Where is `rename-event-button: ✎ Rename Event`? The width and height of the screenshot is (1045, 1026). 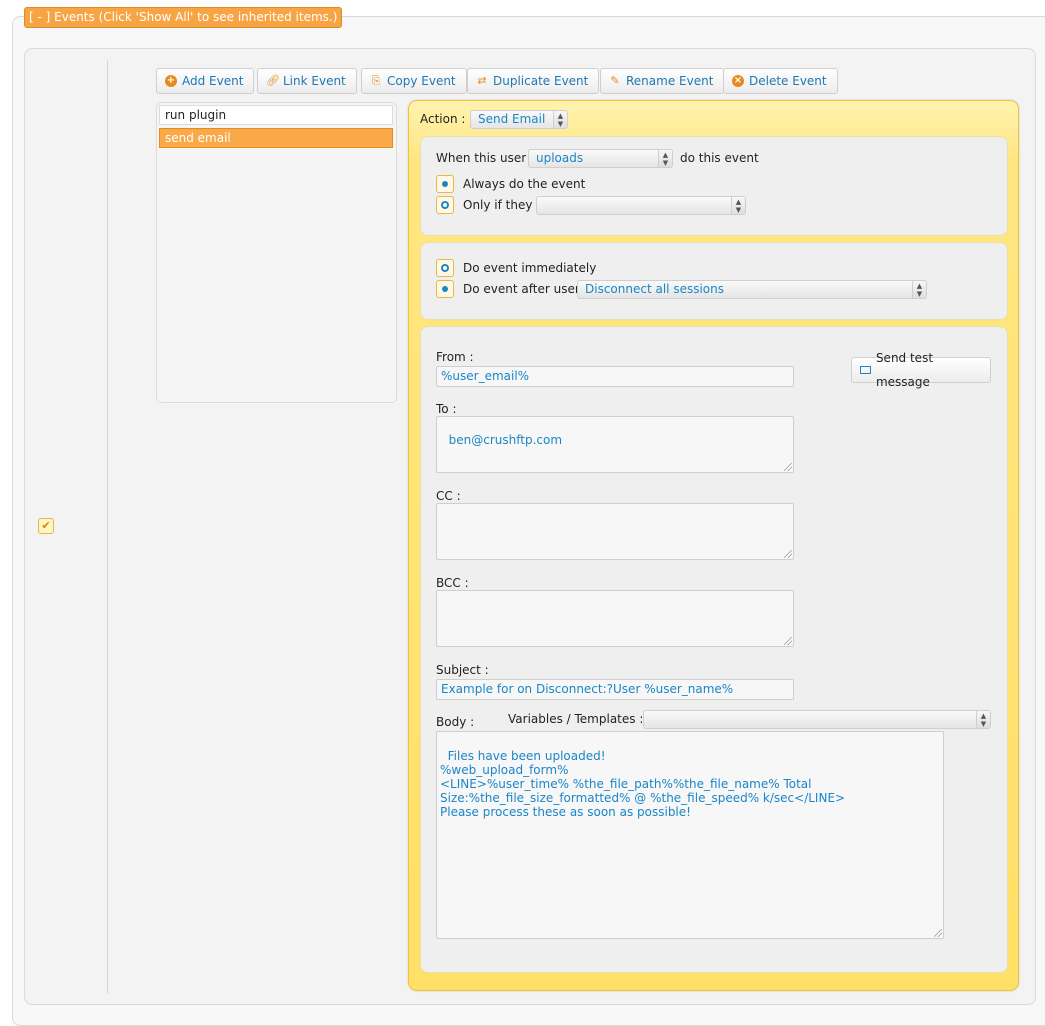
rename-event-button: ✎ Rename Event is located at coordinates (662, 81).